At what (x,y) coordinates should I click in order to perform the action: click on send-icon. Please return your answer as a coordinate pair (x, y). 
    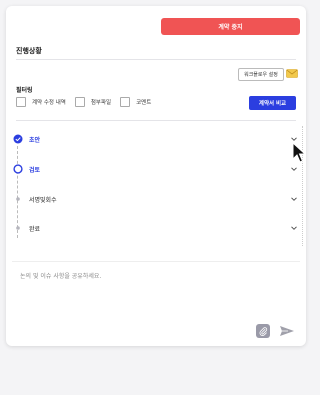
    Looking at the image, I should click on (287, 331).